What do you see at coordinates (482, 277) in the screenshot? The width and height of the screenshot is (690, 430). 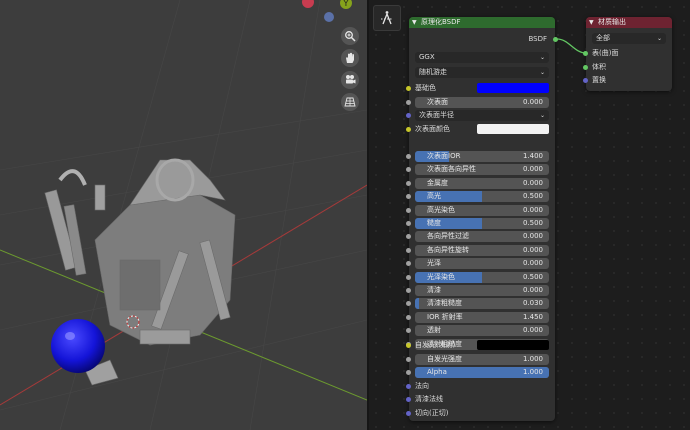 I see `bsdf-field-9: 光泽染色 0.500` at bounding box center [482, 277].